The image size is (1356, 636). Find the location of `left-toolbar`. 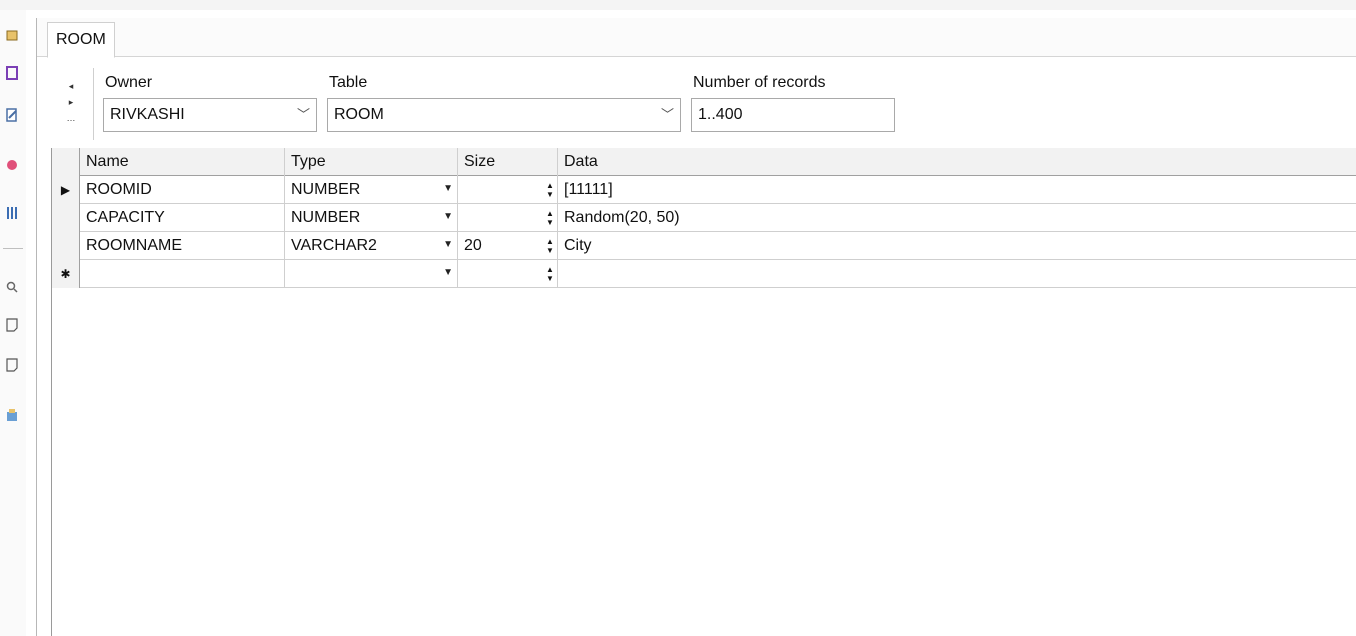

left-toolbar is located at coordinates (13, 323).